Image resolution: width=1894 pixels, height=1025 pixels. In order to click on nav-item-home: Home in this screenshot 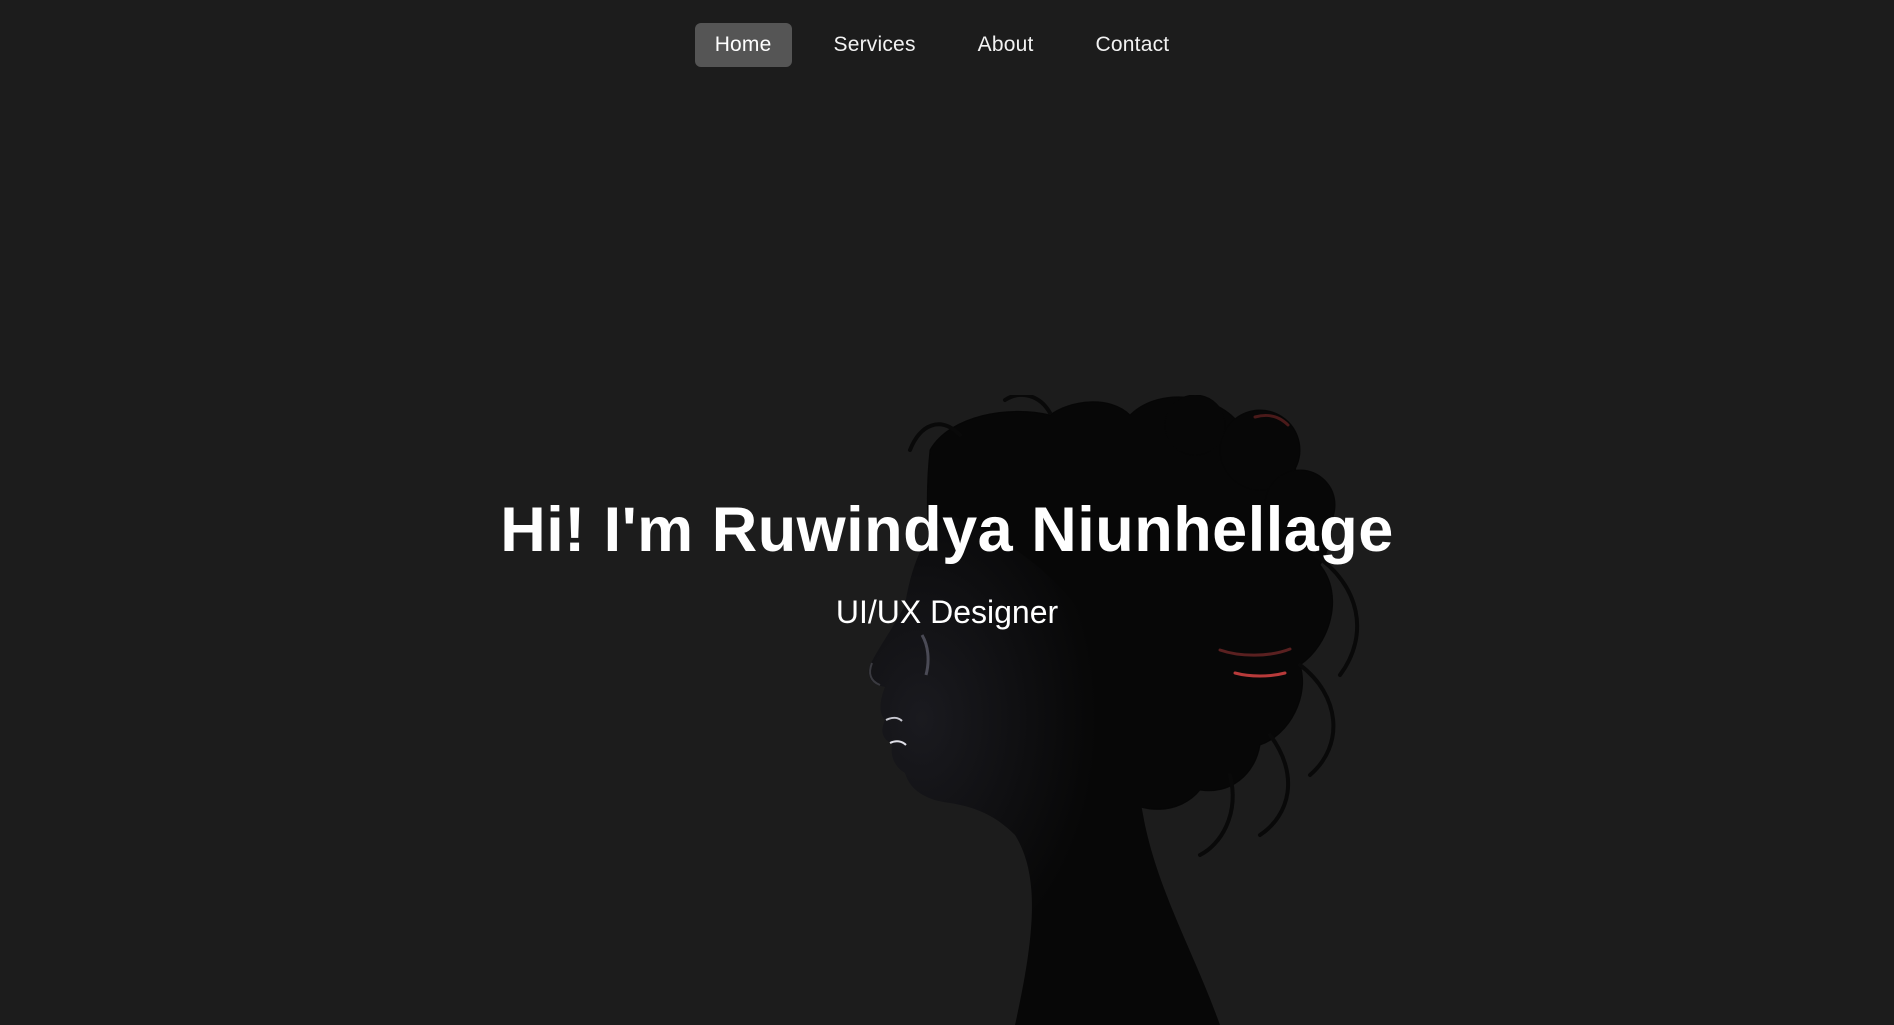, I will do `click(743, 45)`.